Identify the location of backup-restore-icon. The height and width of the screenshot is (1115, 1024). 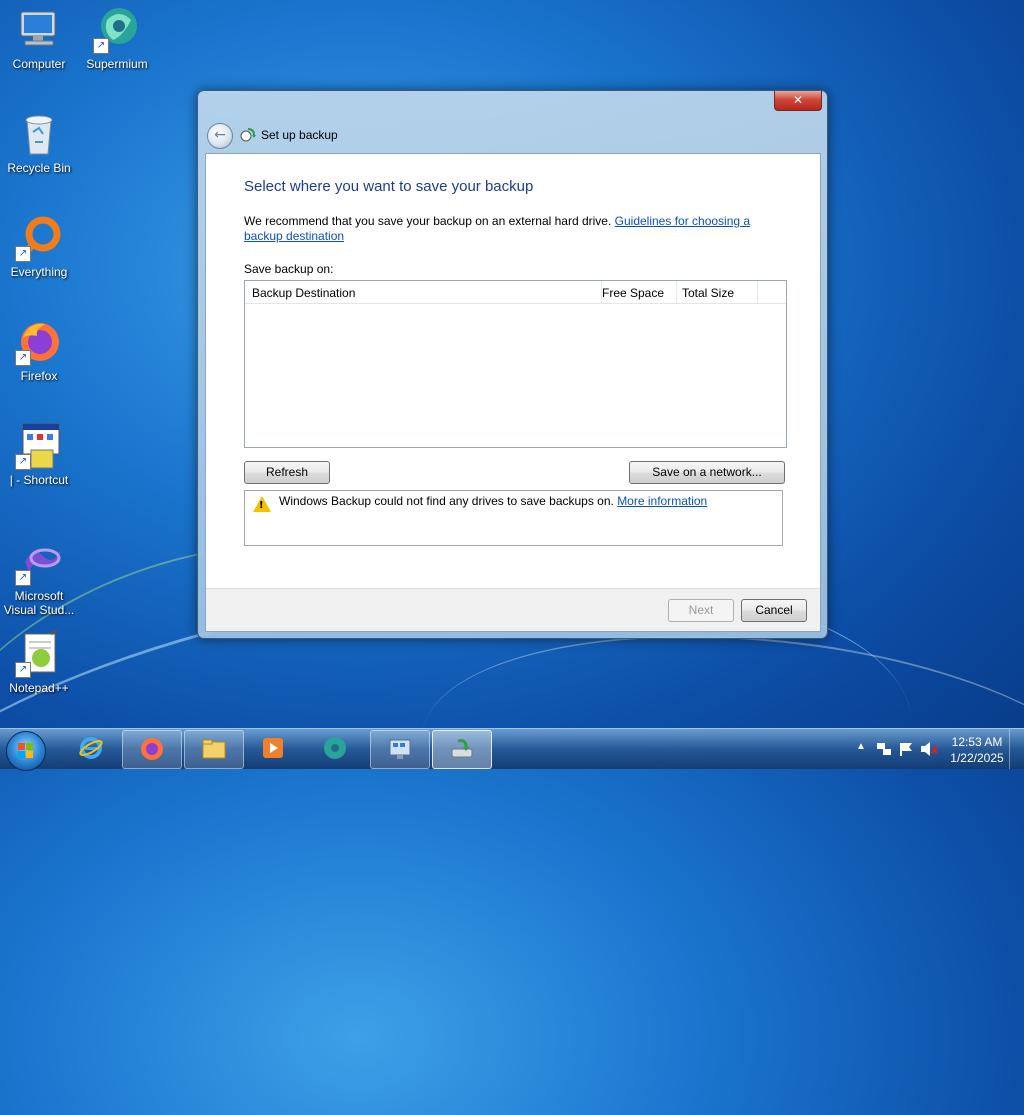
(462, 748).